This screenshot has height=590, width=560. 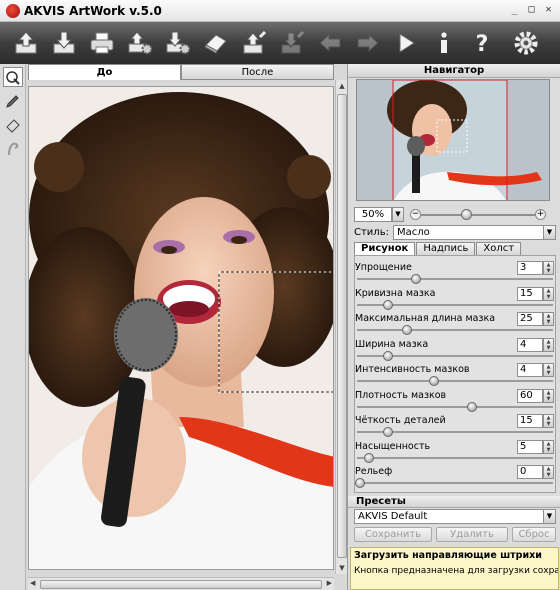 I want to click on param-value-field: 60, so click(x=530, y=395).